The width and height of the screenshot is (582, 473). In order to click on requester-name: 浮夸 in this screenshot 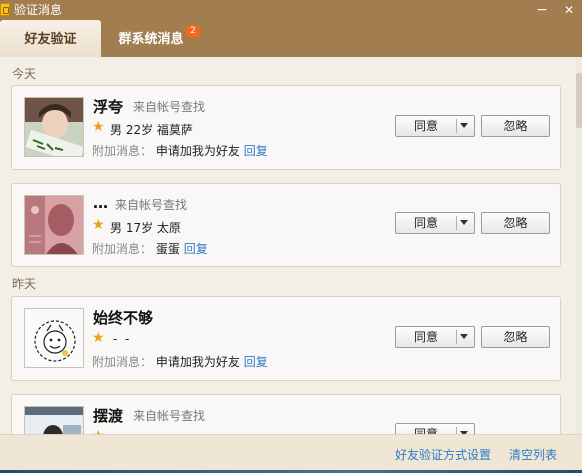, I will do `click(108, 106)`.